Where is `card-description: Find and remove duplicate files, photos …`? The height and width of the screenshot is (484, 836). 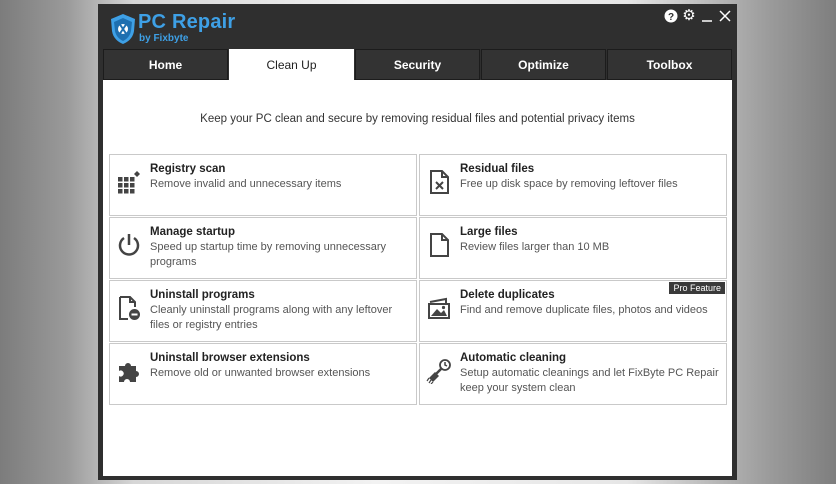
card-description: Find and remove duplicate files, photos … is located at coordinates (584, 310).